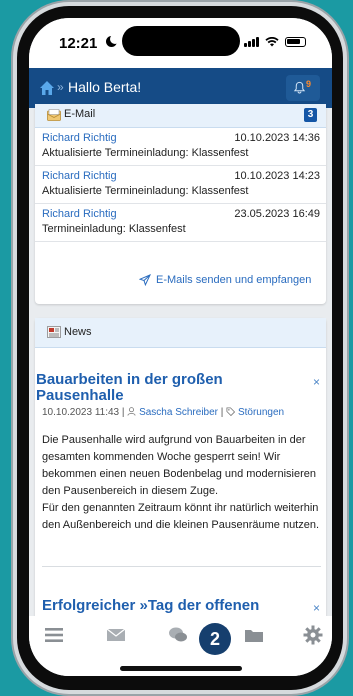 This screenshot has height=696, width=353. I want to click on user-icon, so click(131, 411).